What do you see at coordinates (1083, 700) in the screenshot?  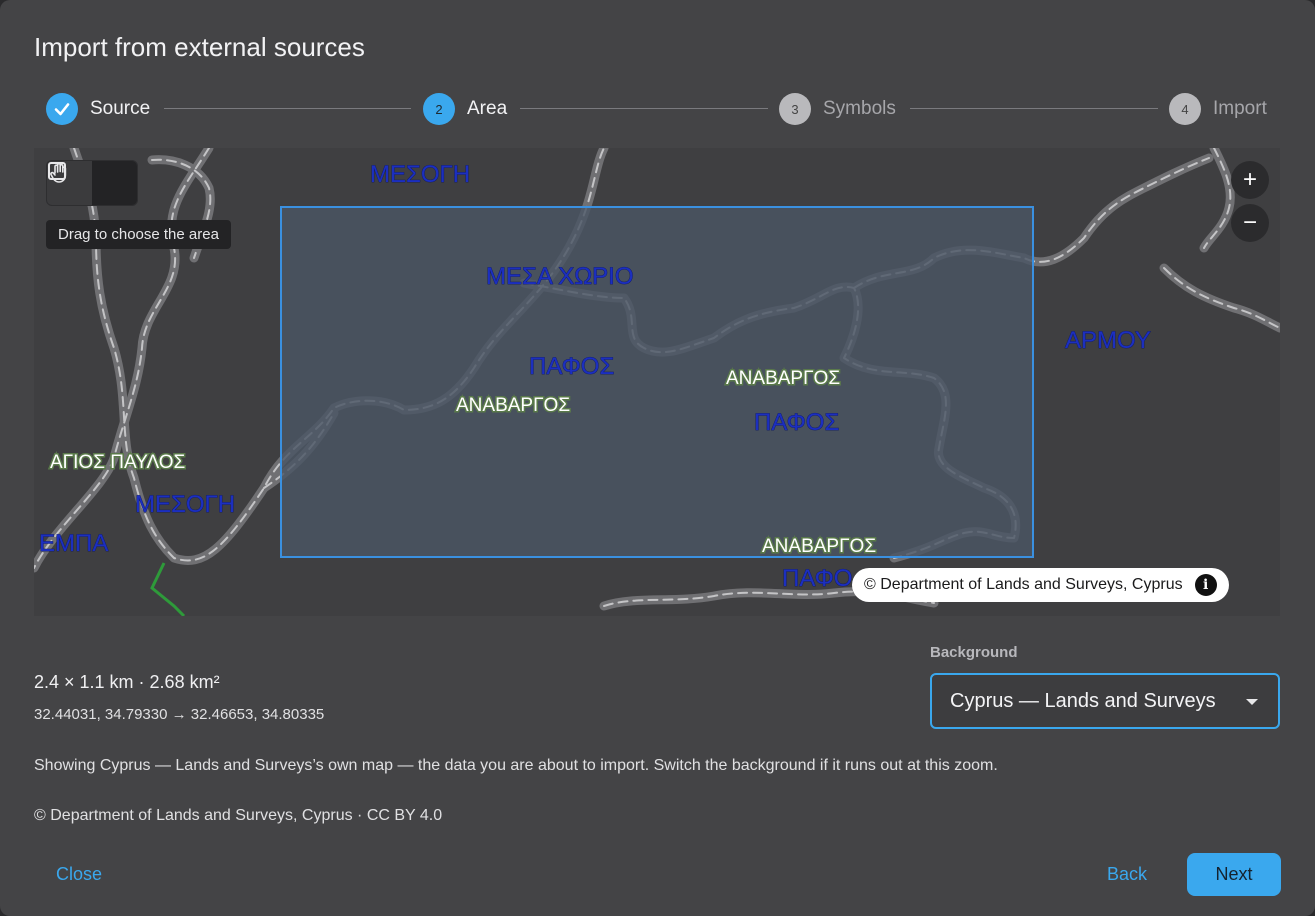 I see `background-select-value: Cyprus — Lands and Surveys` at bounding box center [1083, 700].